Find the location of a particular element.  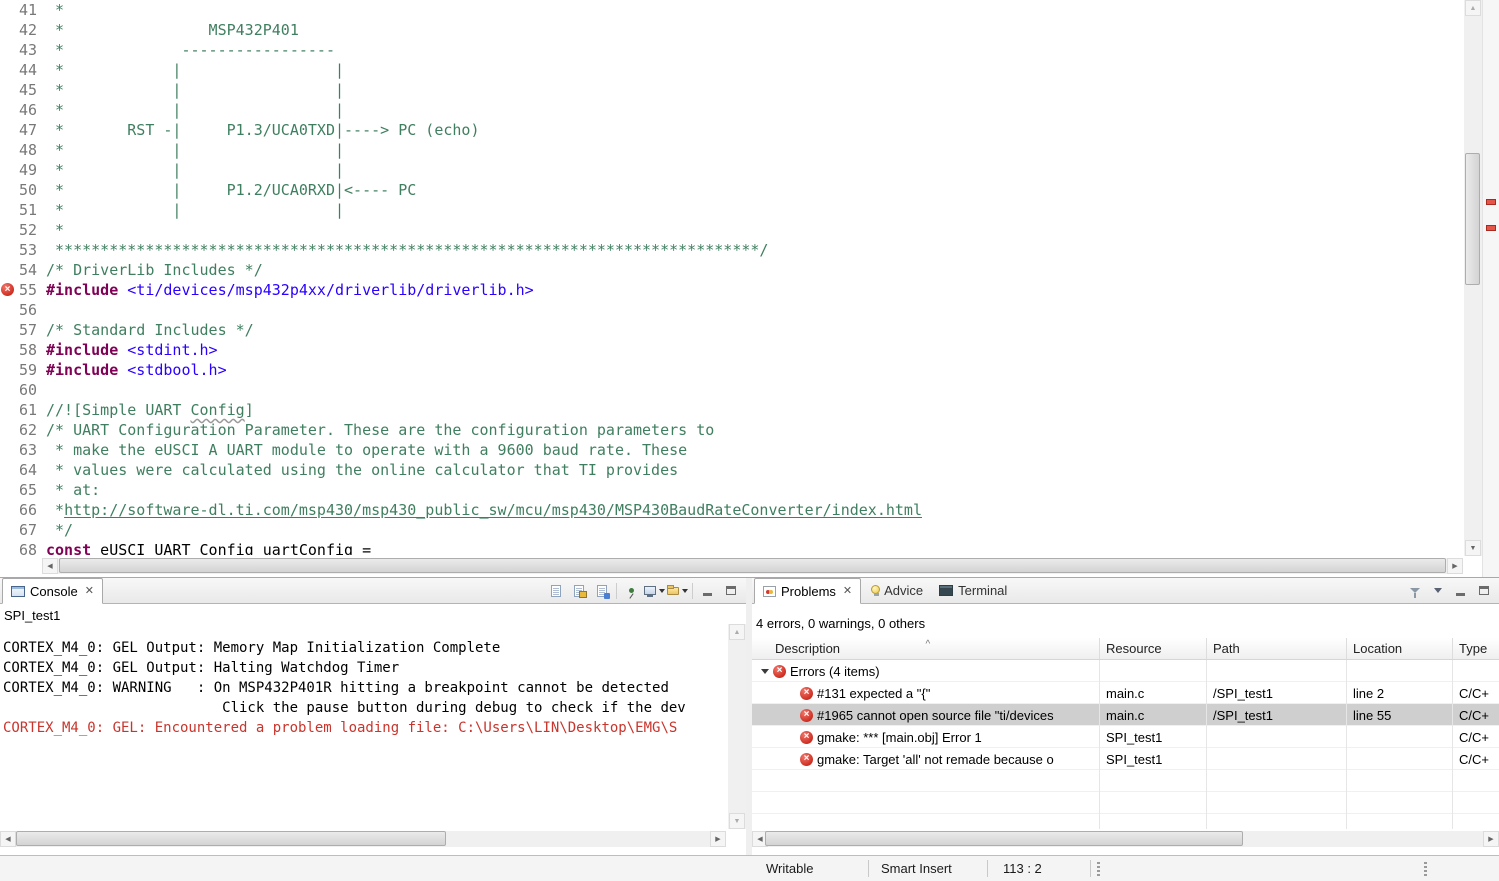

problems-horizontal-scrollbar: ◀ ▶ is located at coordinates (1125, 839).